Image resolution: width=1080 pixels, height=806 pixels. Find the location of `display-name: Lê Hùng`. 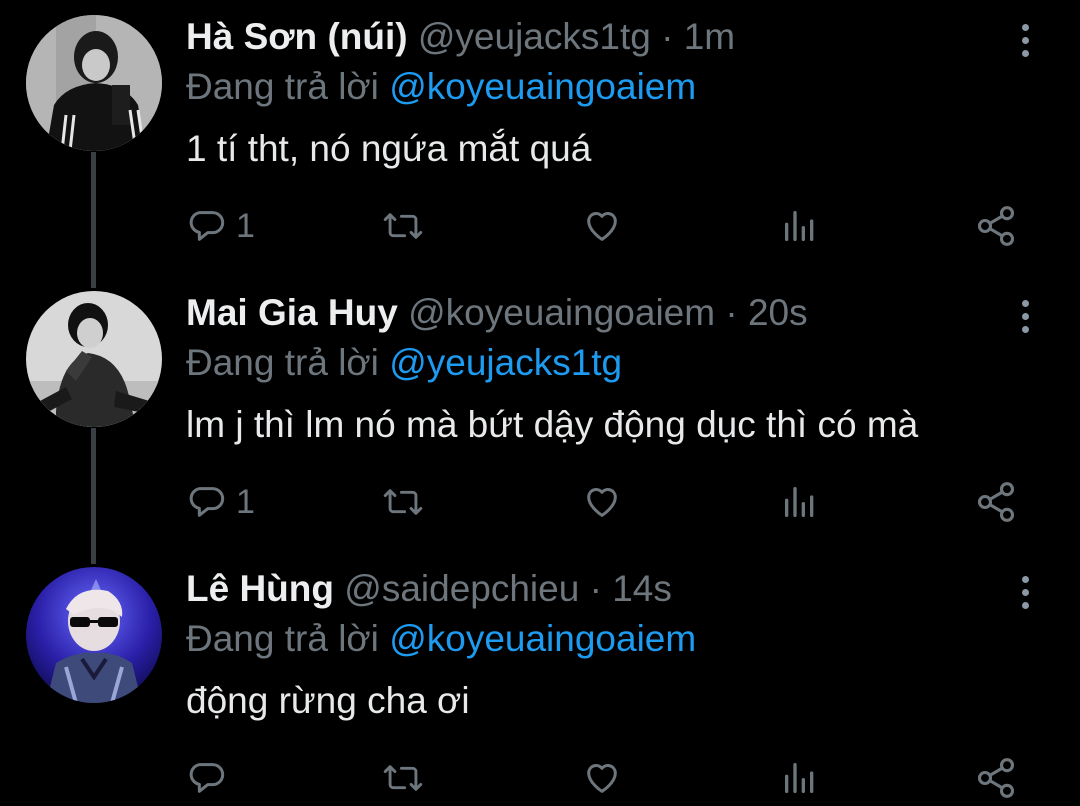

display-name: Lê Hùng is located at coordinates (260, 588).